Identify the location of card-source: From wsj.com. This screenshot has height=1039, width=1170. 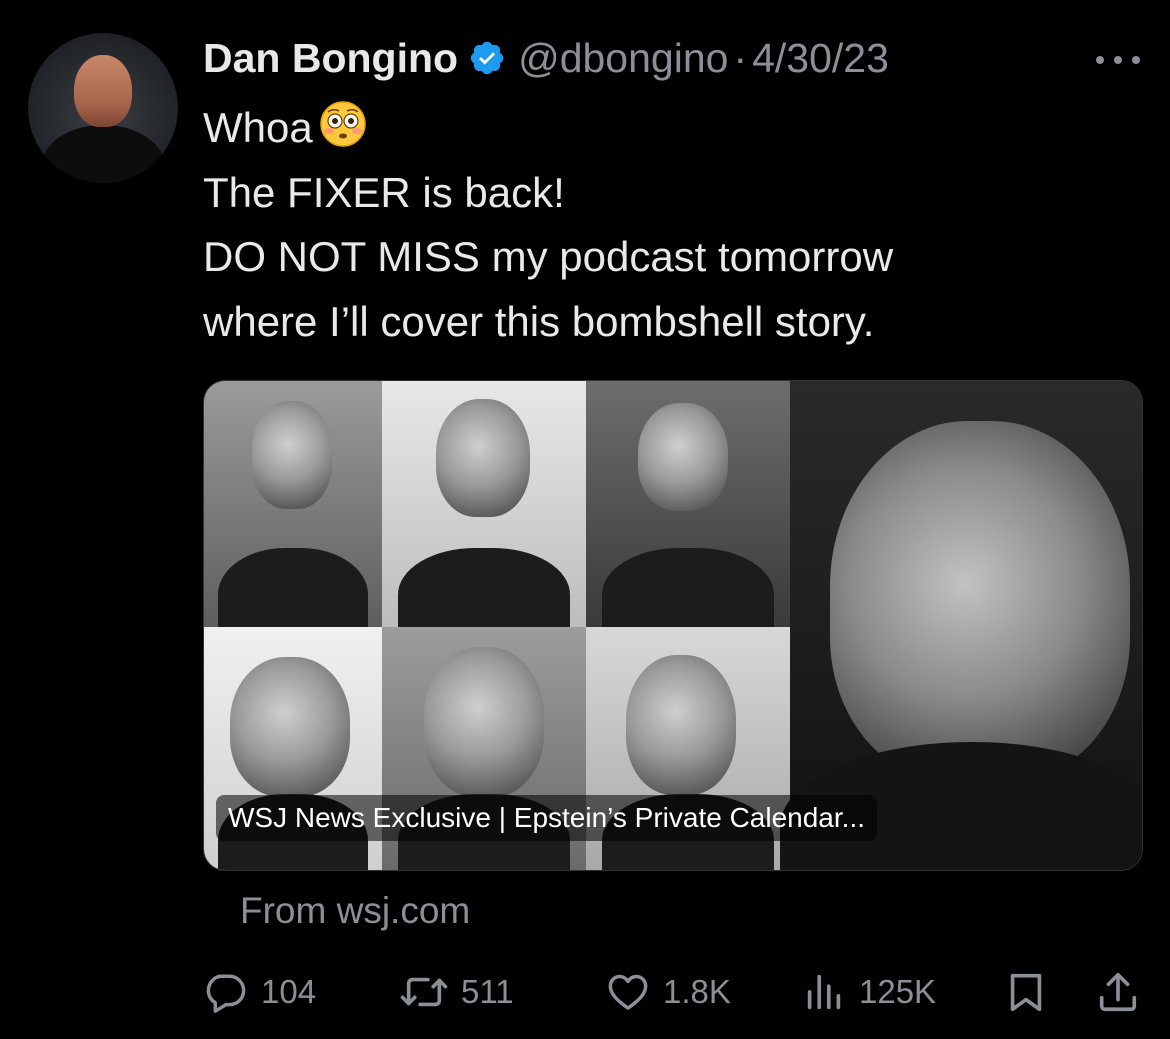
(355, 911).